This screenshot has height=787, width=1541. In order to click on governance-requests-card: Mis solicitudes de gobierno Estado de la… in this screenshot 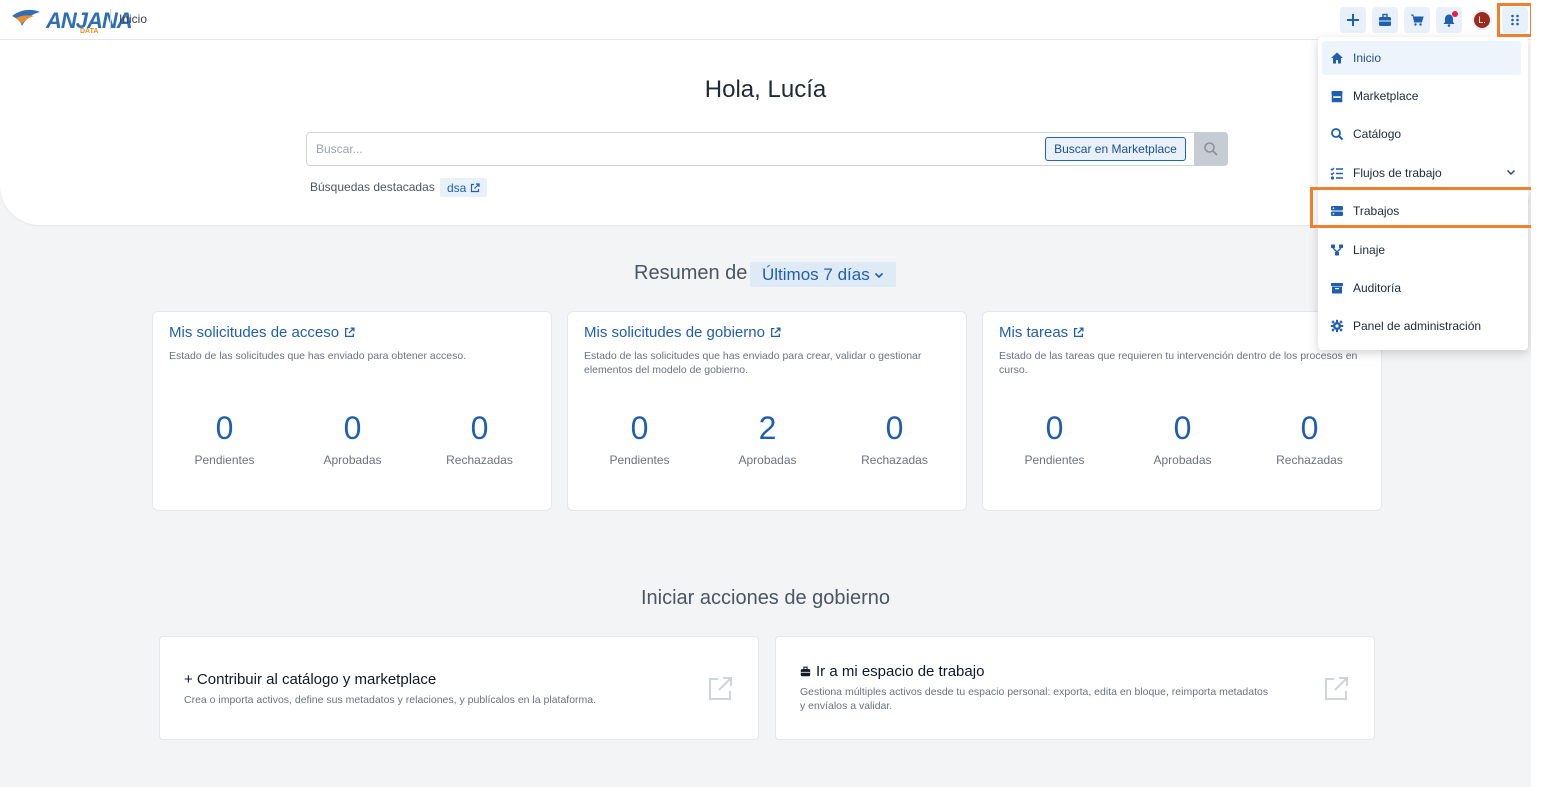, I will do `click(767, 411)`.